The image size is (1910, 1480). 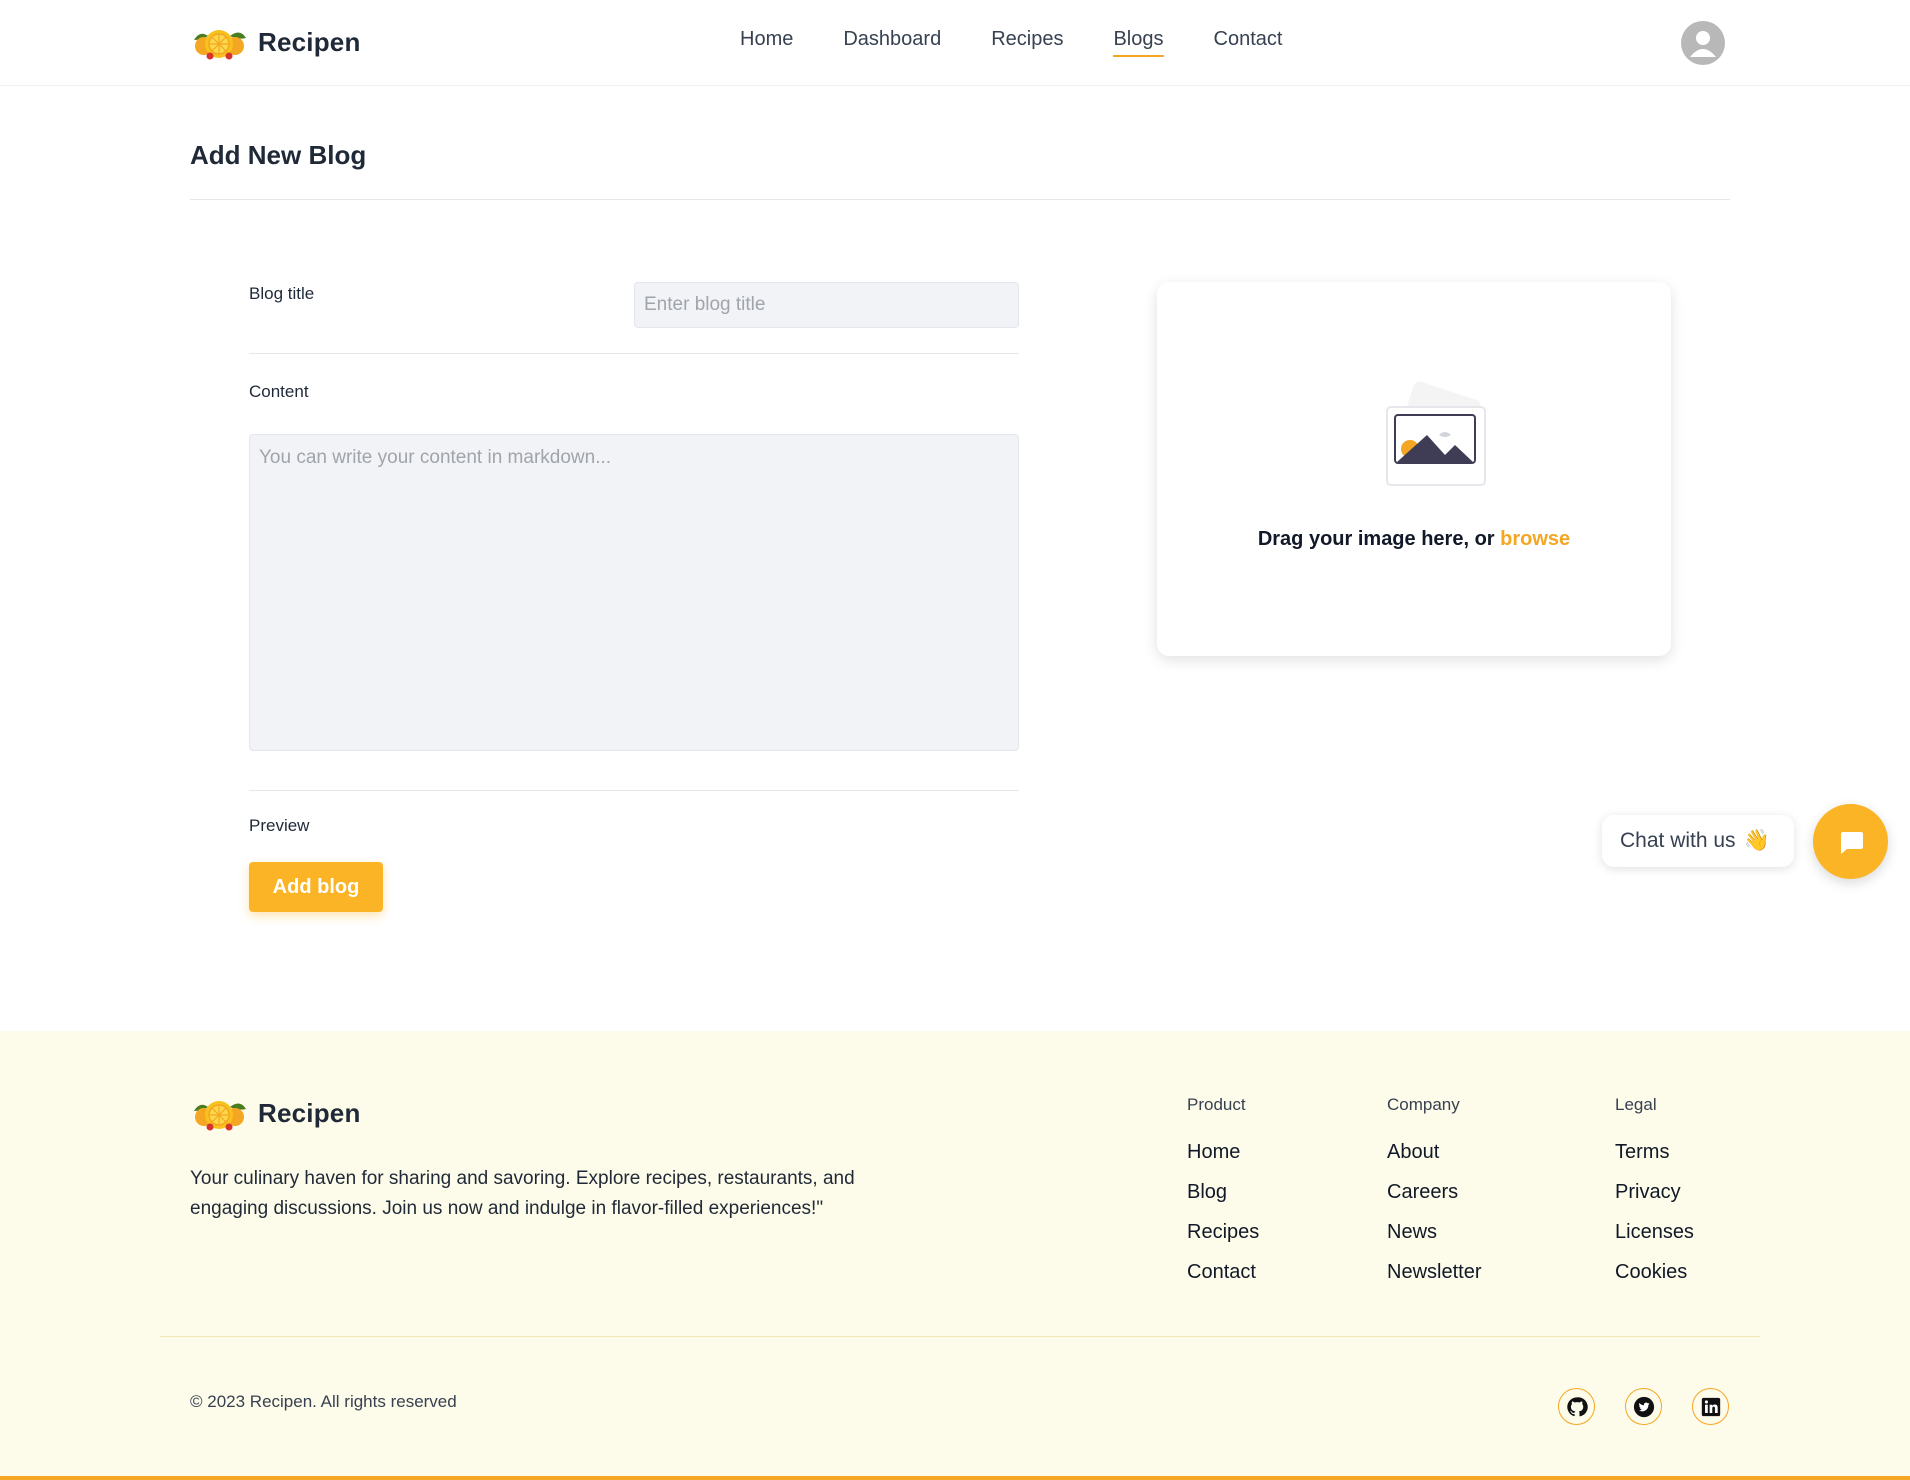 What do you see at coordinates (766, 42) in the screenshot?
I see `nav-home: Home` at bounding box center [766, 42].